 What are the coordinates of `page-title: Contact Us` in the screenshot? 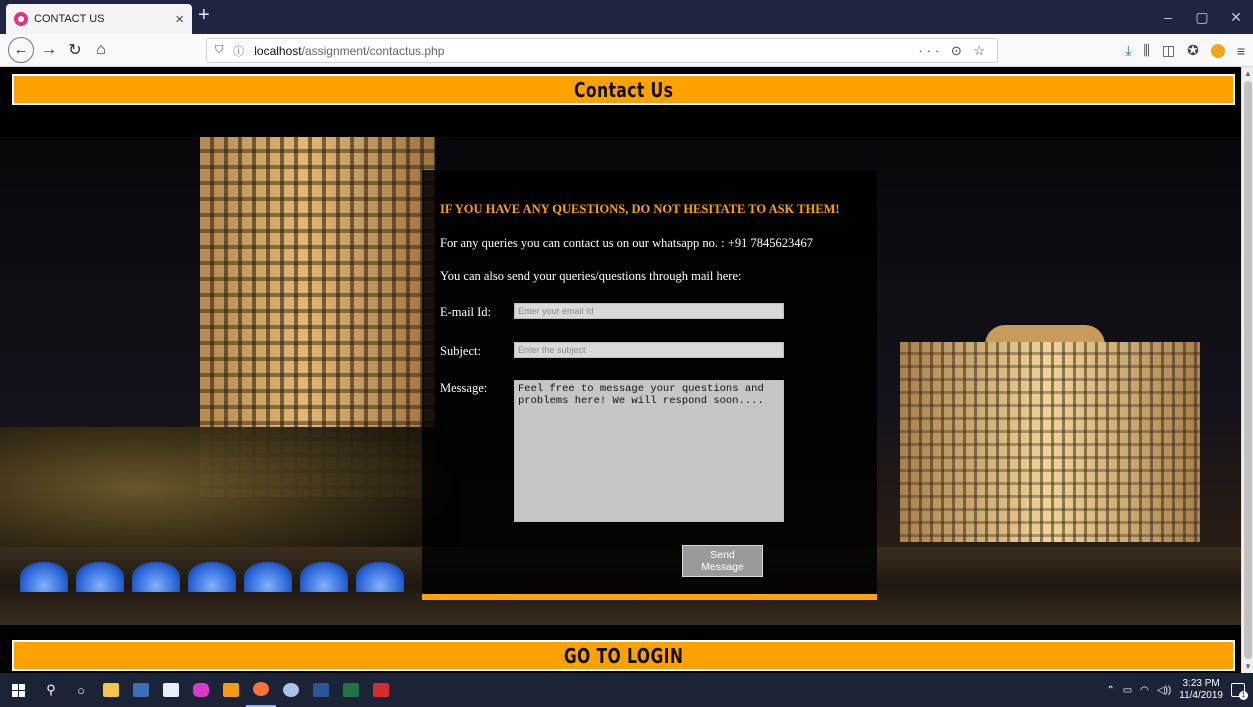 It's located at (623, 89).